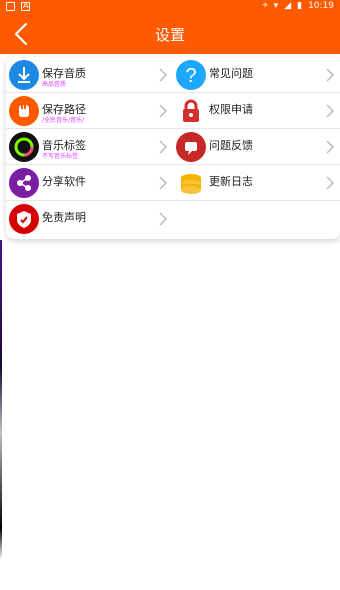 Image resolution: width=340 pixels, height=590 pixels. I want to click on lock-icon, so click(191, 111).